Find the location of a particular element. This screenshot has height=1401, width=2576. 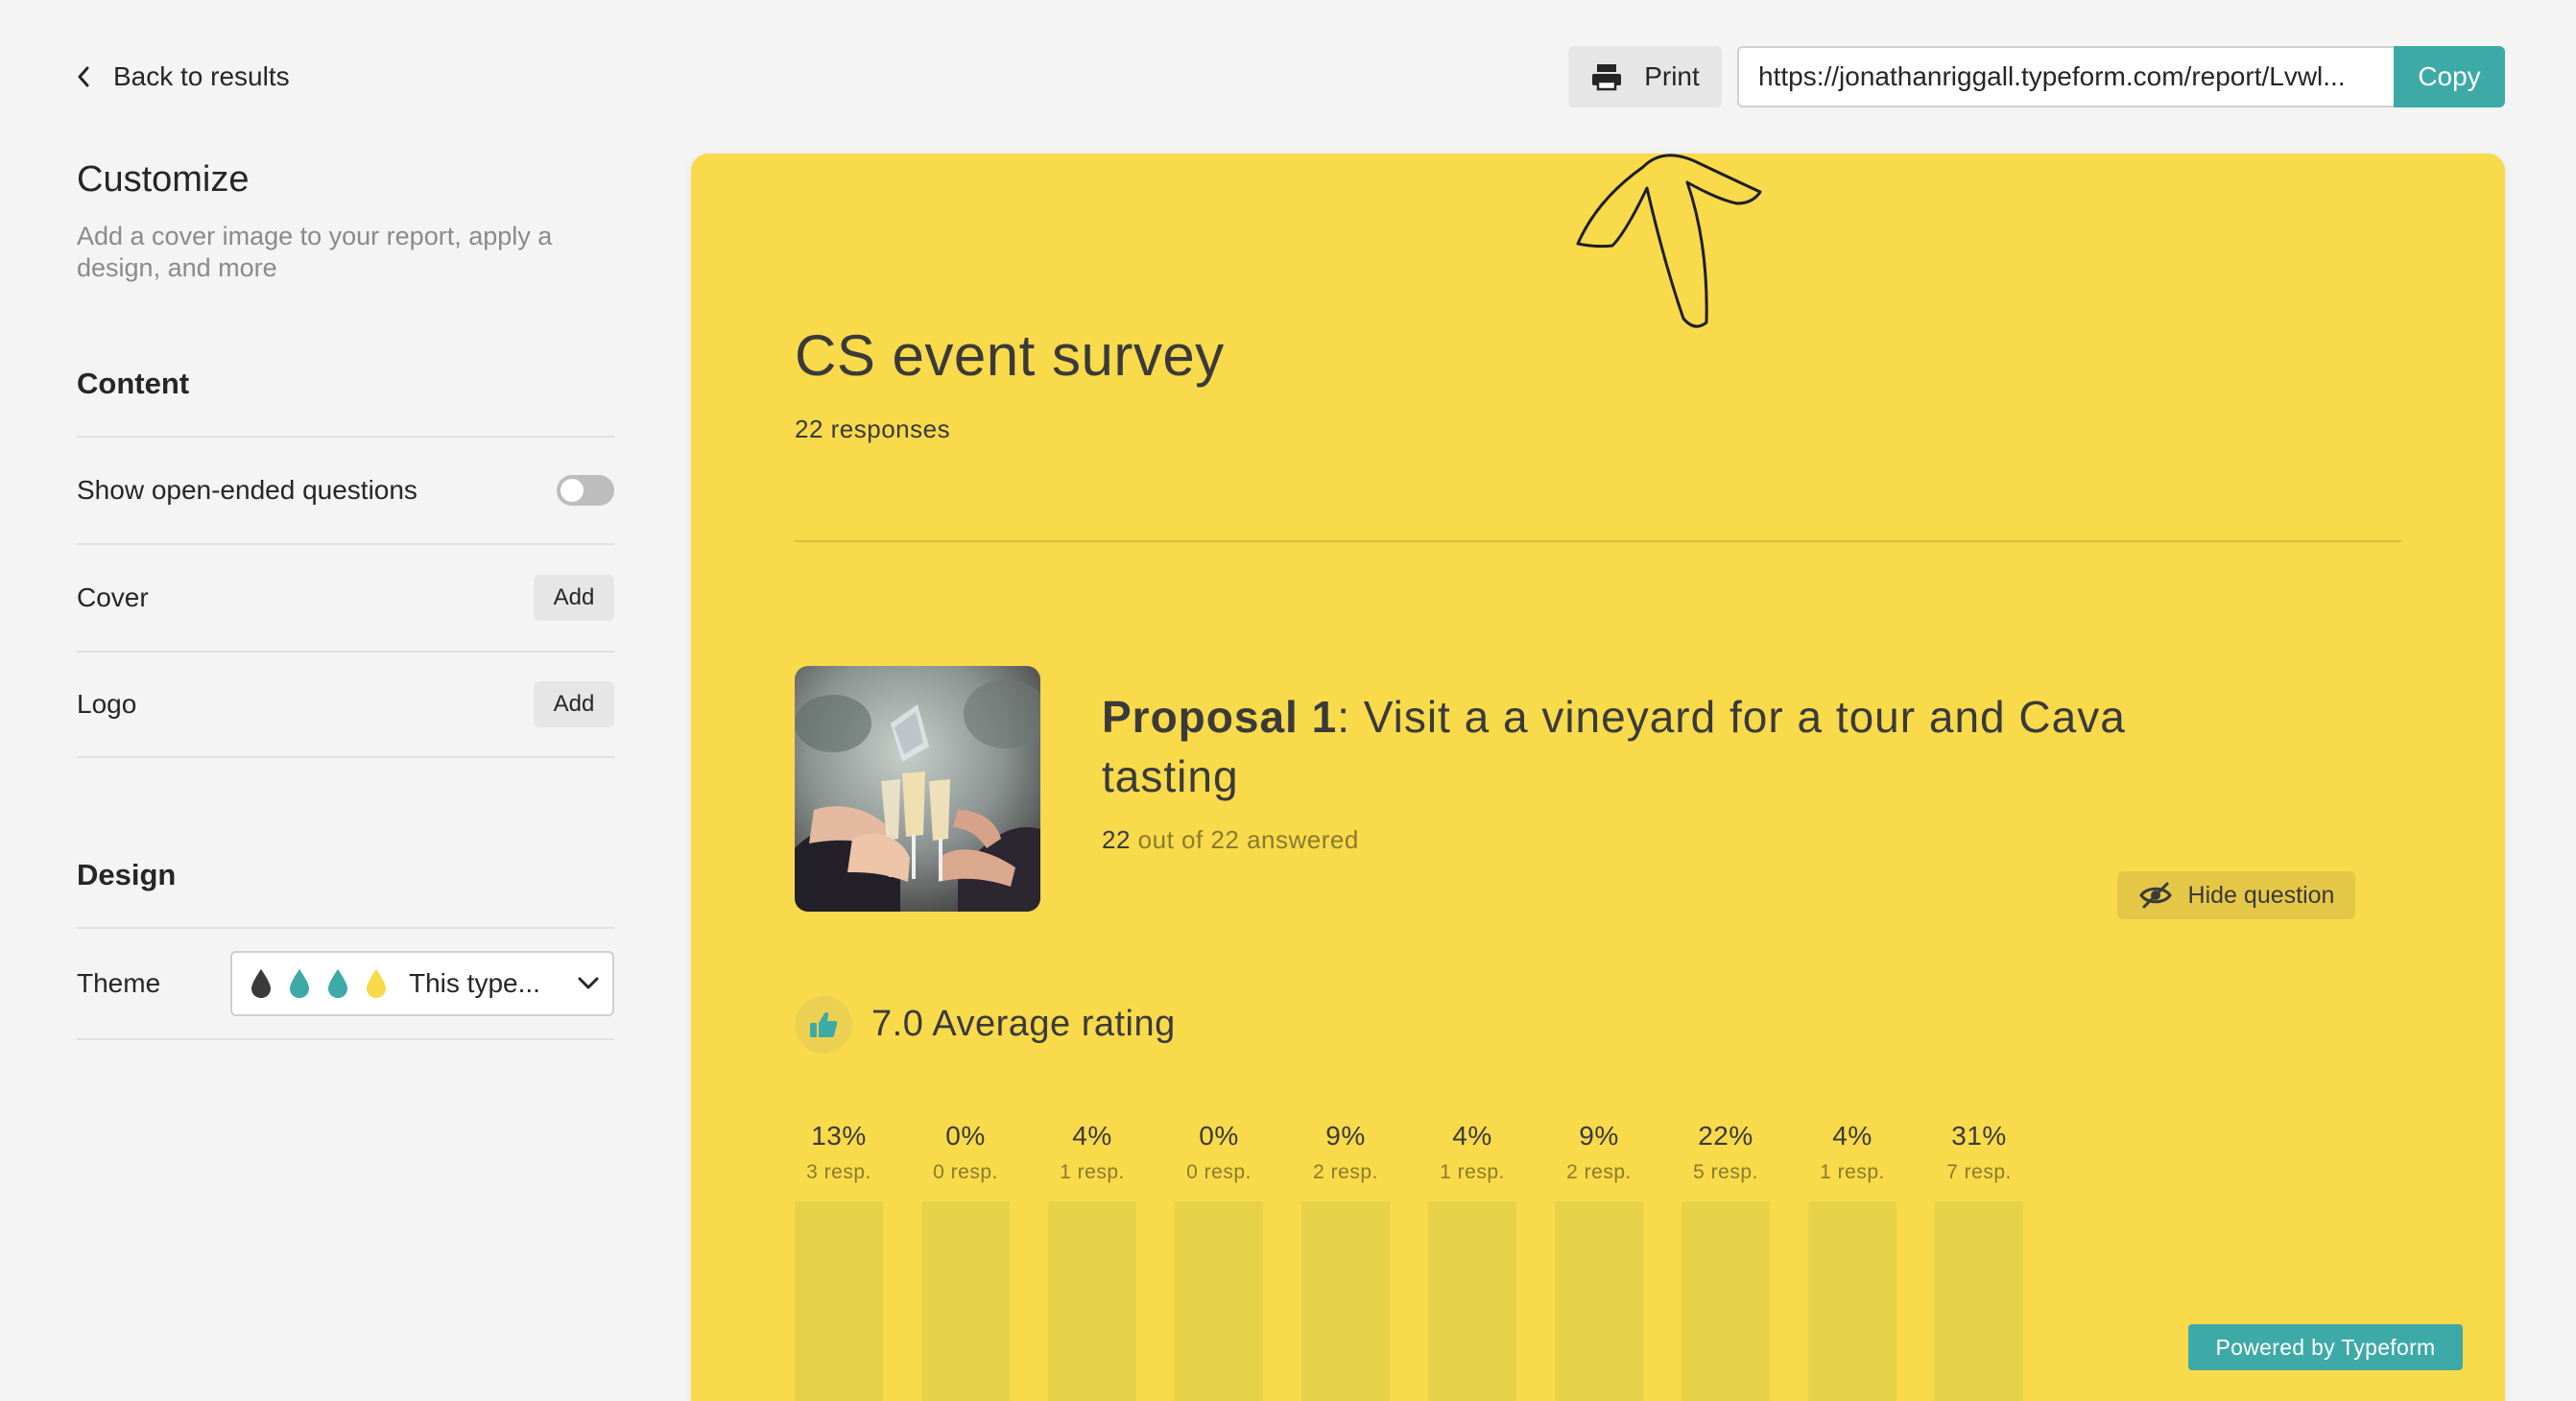

rating-column-1: 13% 3 resp. is located at coordinates (839, 1259).